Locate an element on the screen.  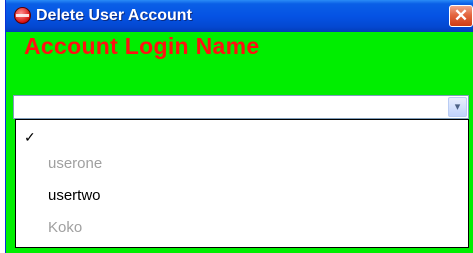
option-label: usertwo is located at coordinates (74, 195).